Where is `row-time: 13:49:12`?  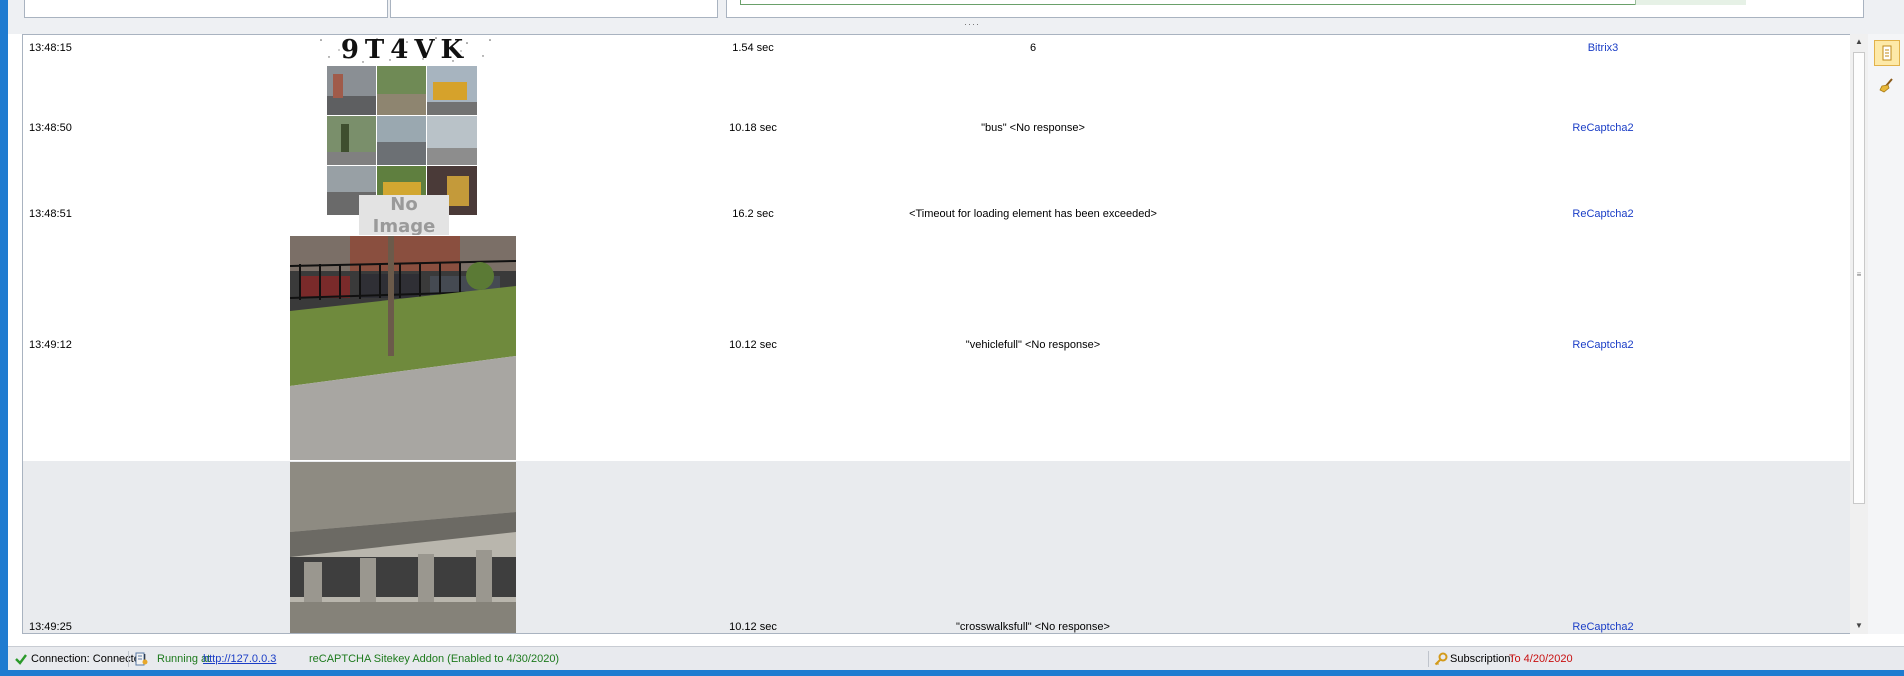 row-time: 13:49:12 is located at coordinates (50, 345).